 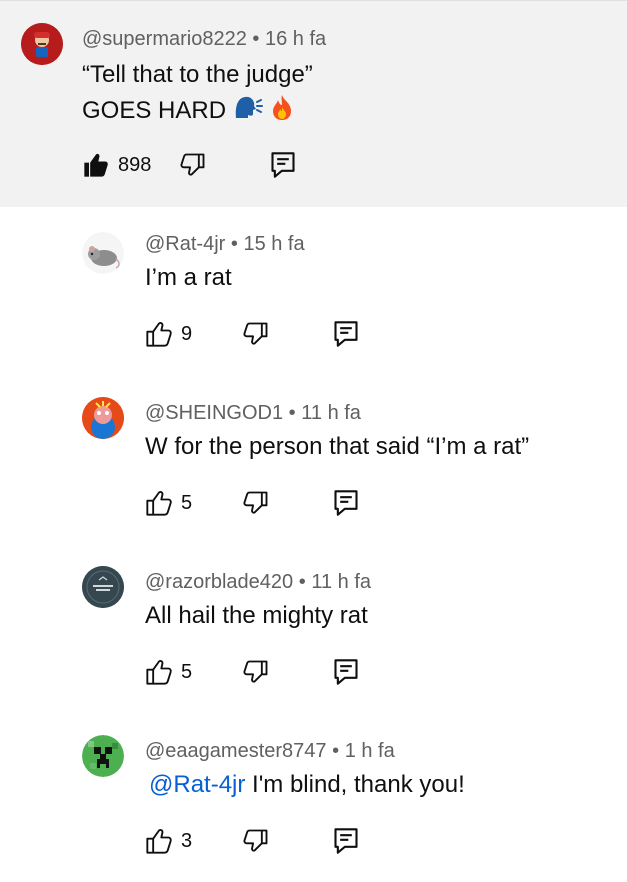 I want to click on rat-avatar-icon, so click(x=103, y=253).